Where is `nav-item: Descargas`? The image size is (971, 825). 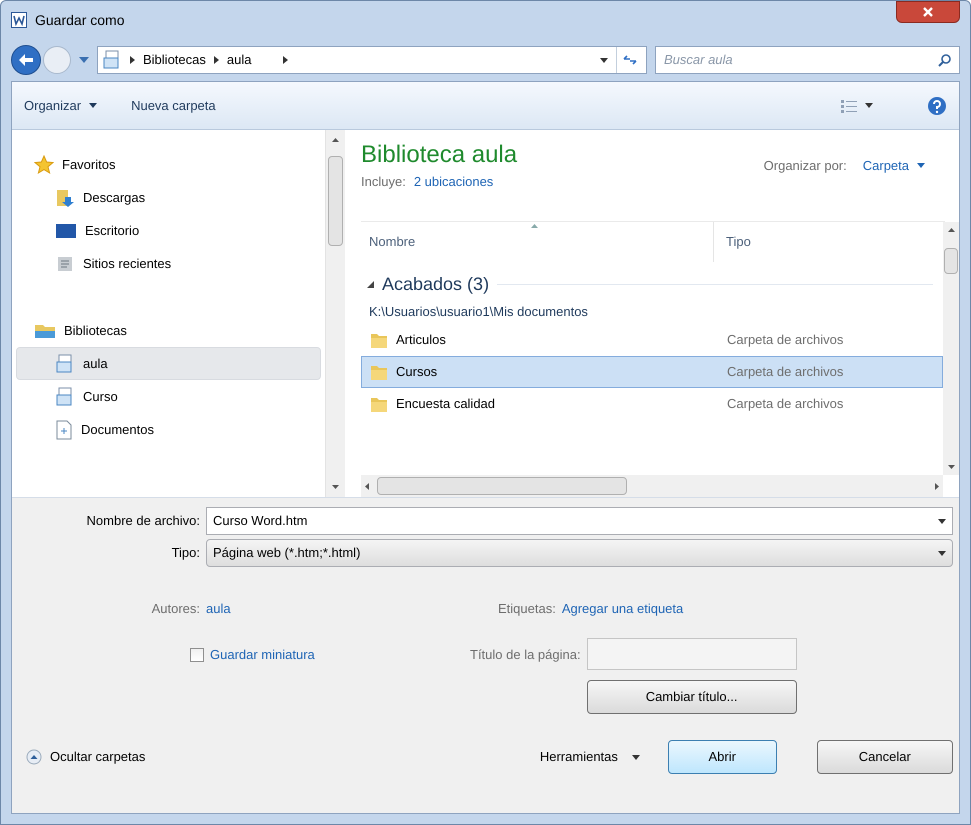 nav-item: Descargas is located at coordinates (168, 197).